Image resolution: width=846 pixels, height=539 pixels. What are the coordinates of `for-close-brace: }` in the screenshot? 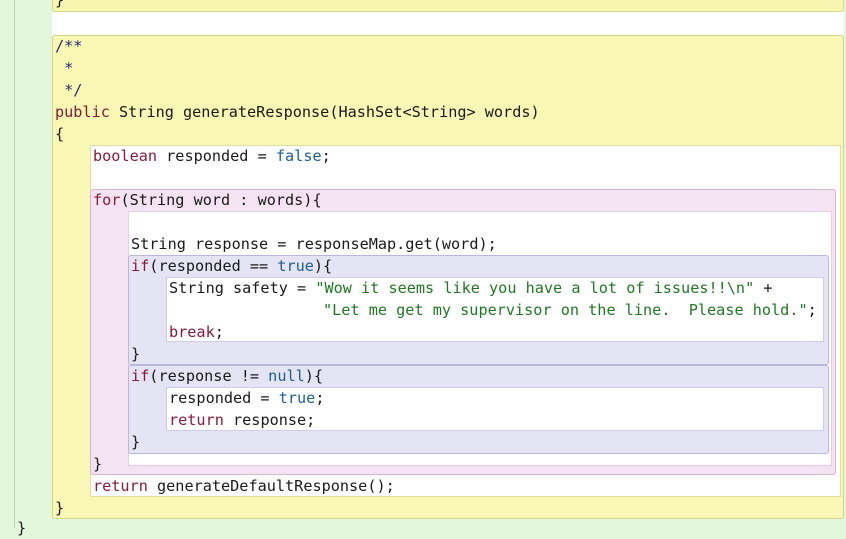 It's located at (98, 464).